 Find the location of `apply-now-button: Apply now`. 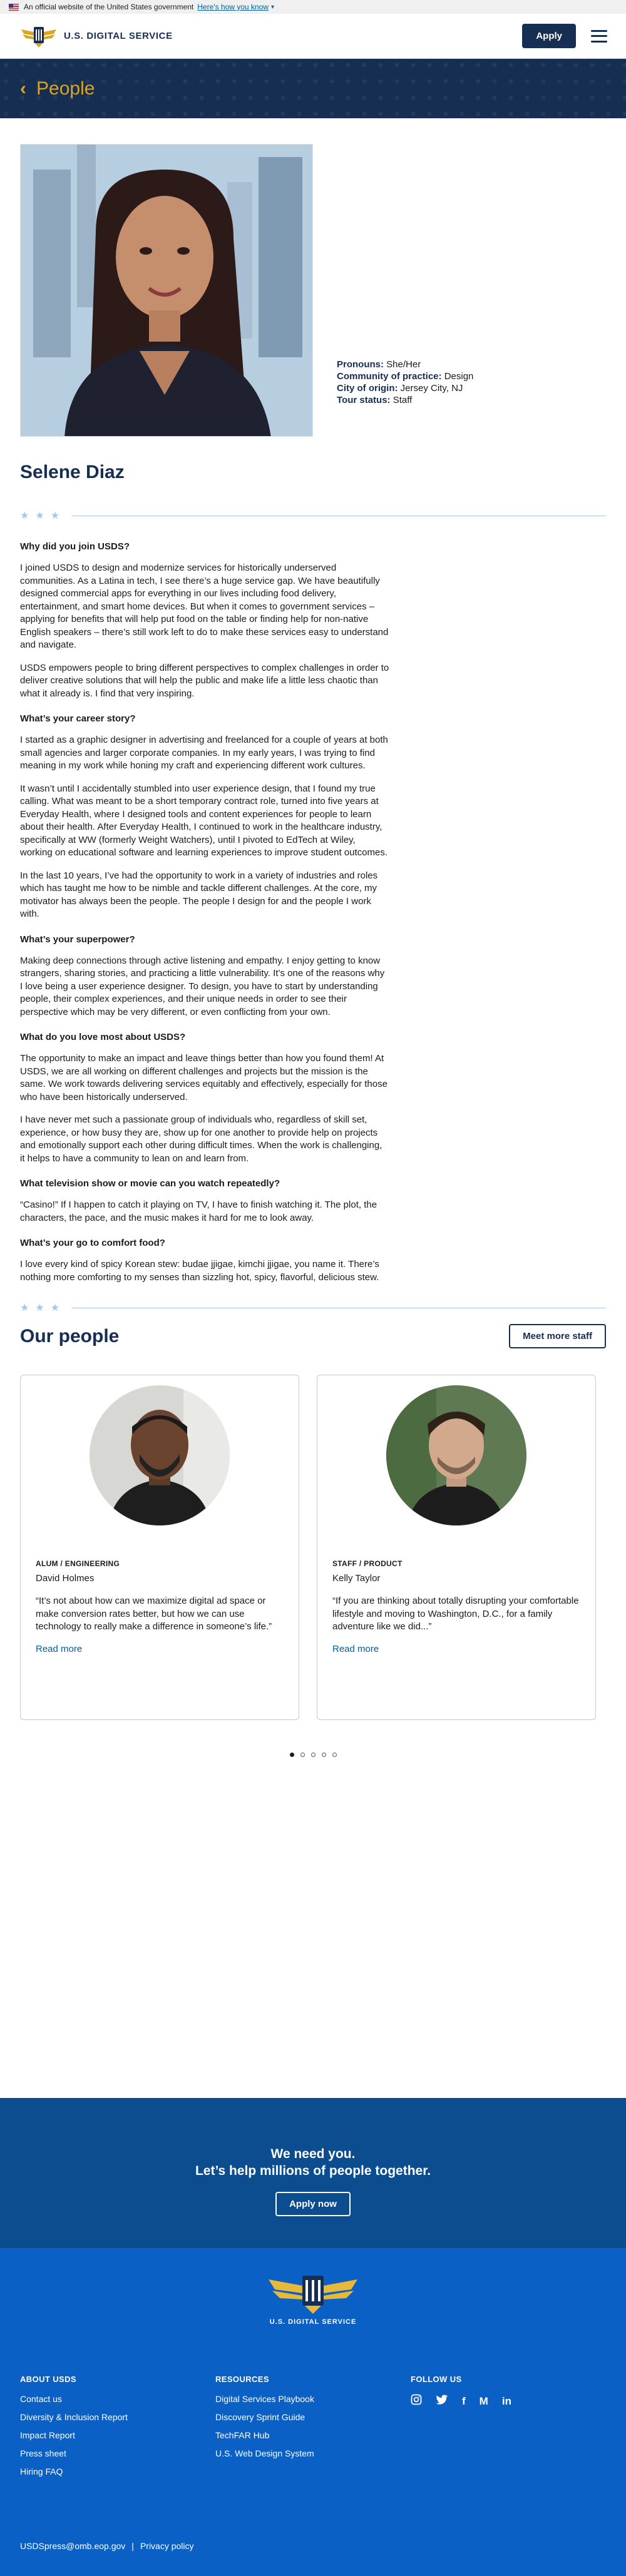

apply-now-button: Apply now is located at coordinates (313, 2204).